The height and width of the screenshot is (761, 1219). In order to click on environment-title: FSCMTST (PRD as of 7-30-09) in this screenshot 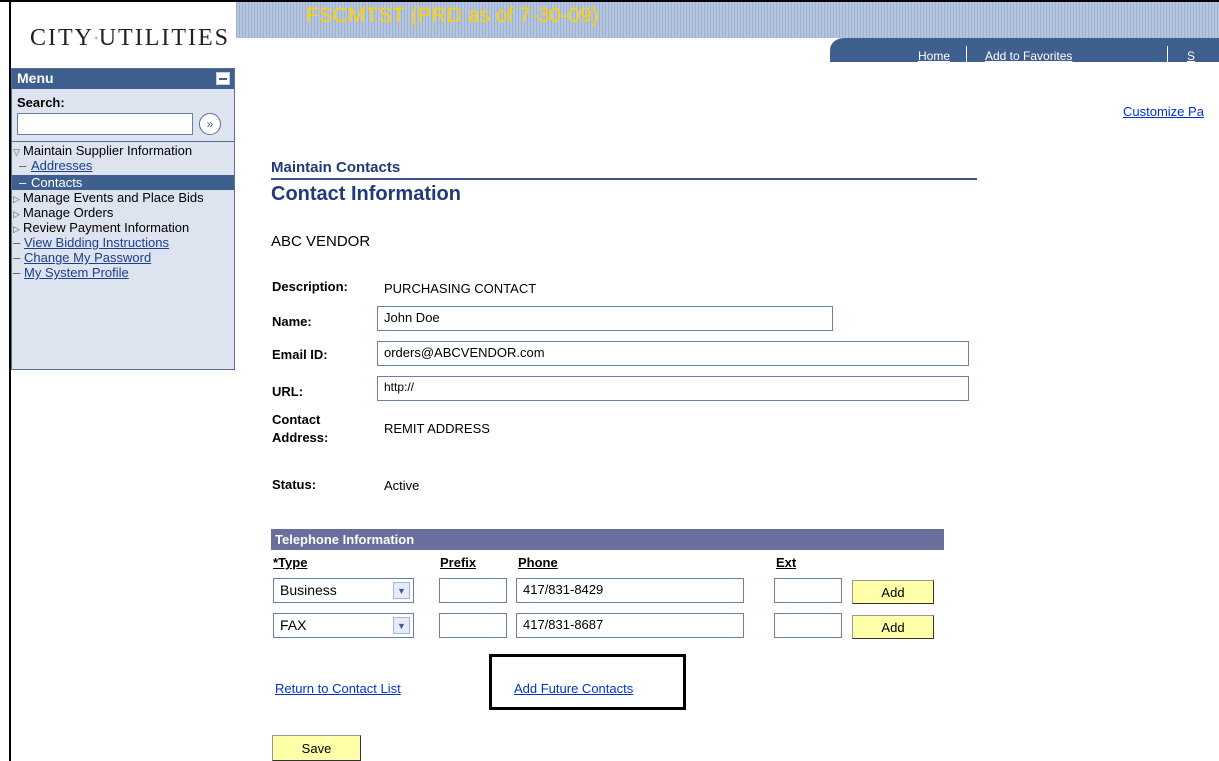, I will do `click(452, 15)`.